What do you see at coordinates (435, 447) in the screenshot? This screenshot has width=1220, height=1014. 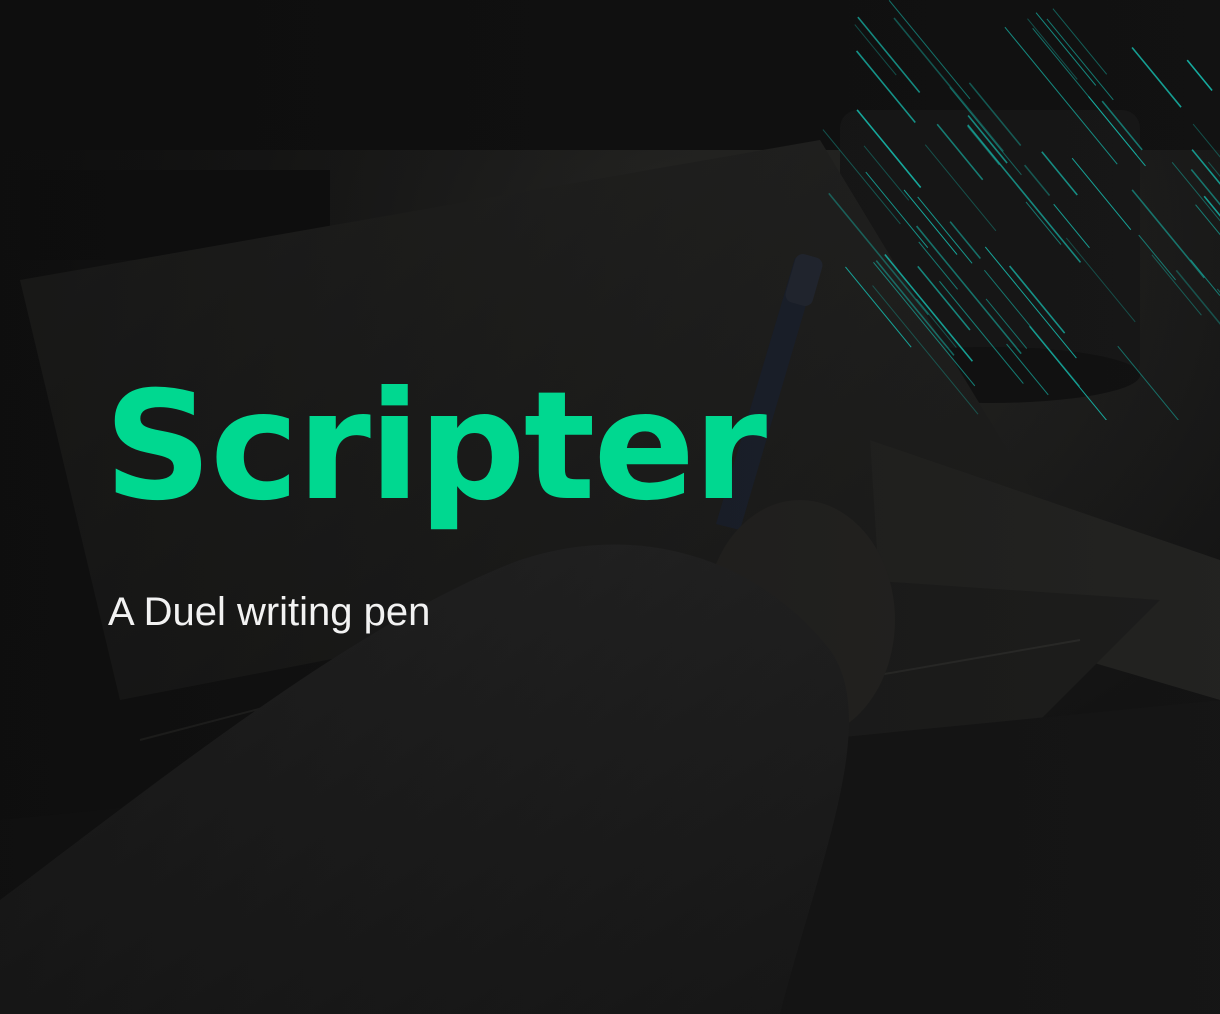 I see `hero-title: Scripter` at bounding box center [435, 447].